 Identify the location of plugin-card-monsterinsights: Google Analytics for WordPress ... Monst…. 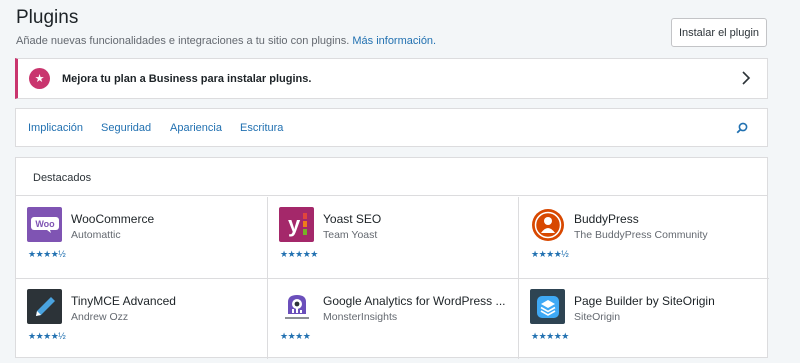
(392, 318).